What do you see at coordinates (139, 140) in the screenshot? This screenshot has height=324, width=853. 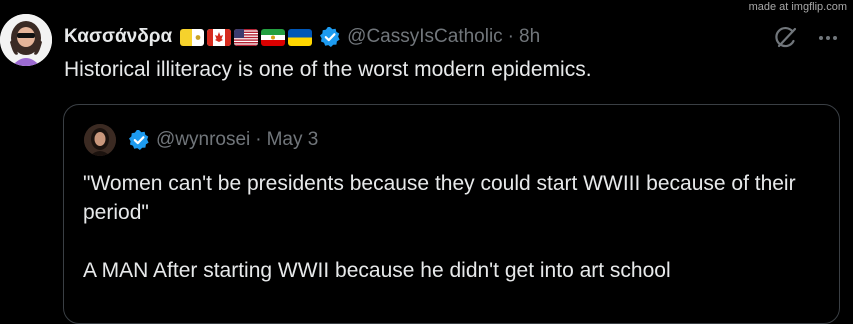 I see `quoted-verified-badge-icon` at bounding box center [139, 140].